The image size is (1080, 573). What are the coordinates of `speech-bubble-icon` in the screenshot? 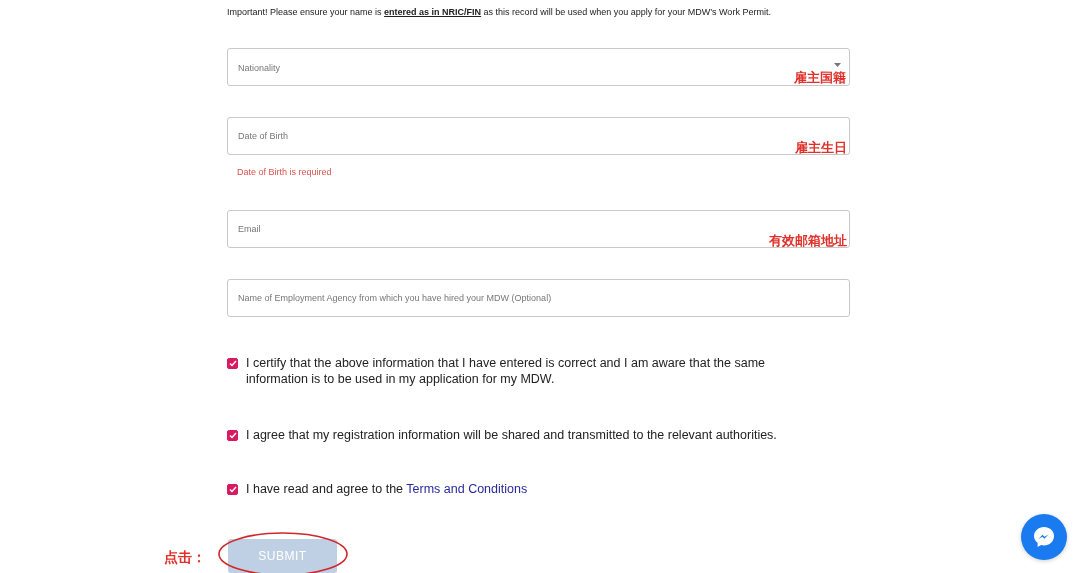 It's located at (1044, 537).